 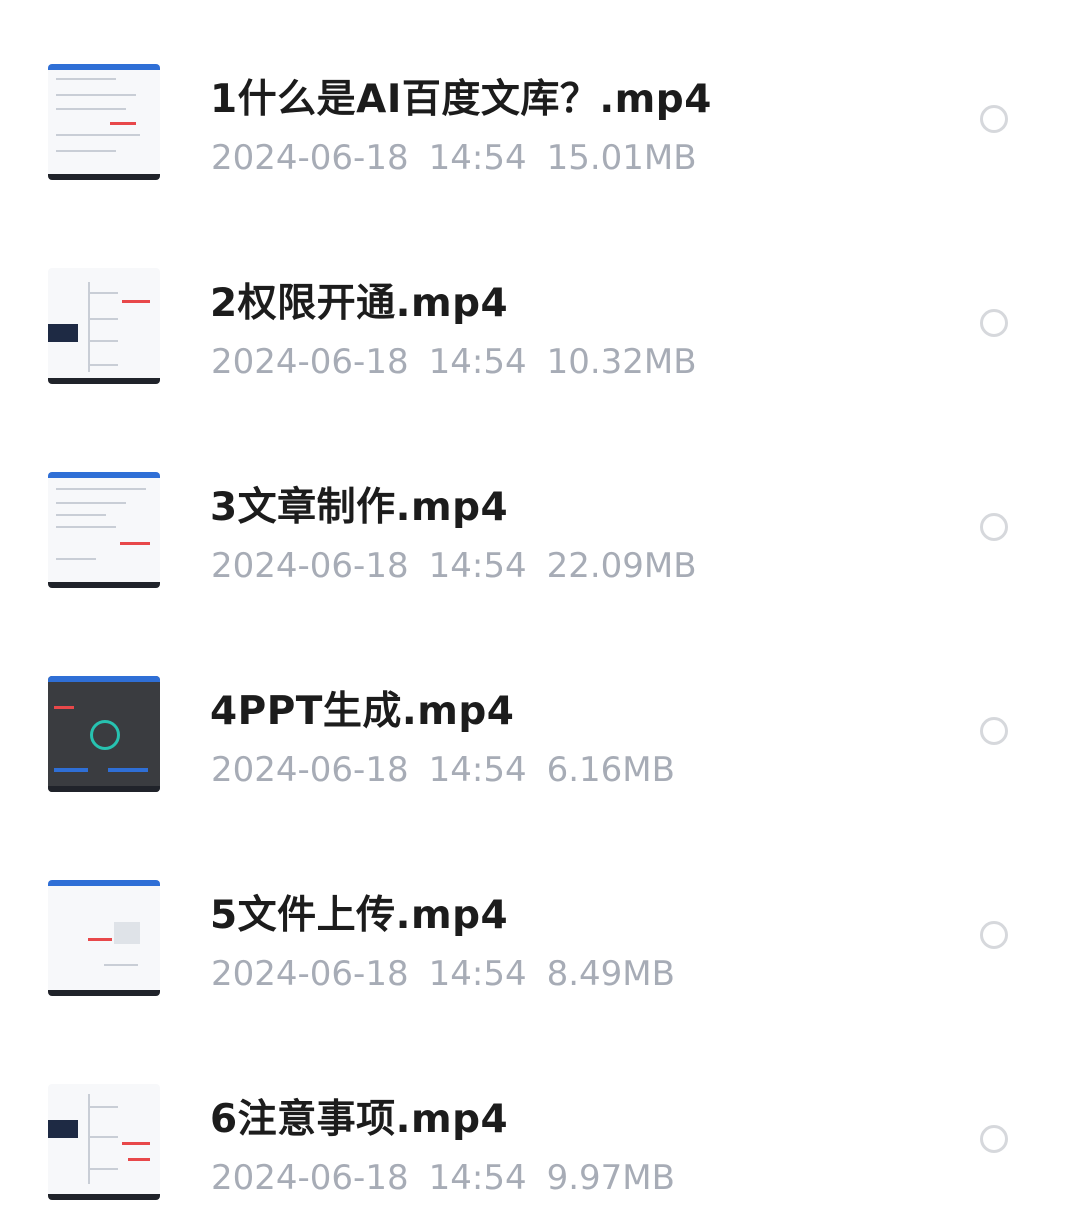 I want to click on file-meta: 2024-06-18 14:54 15.01MB, so click(x=464, y=158).